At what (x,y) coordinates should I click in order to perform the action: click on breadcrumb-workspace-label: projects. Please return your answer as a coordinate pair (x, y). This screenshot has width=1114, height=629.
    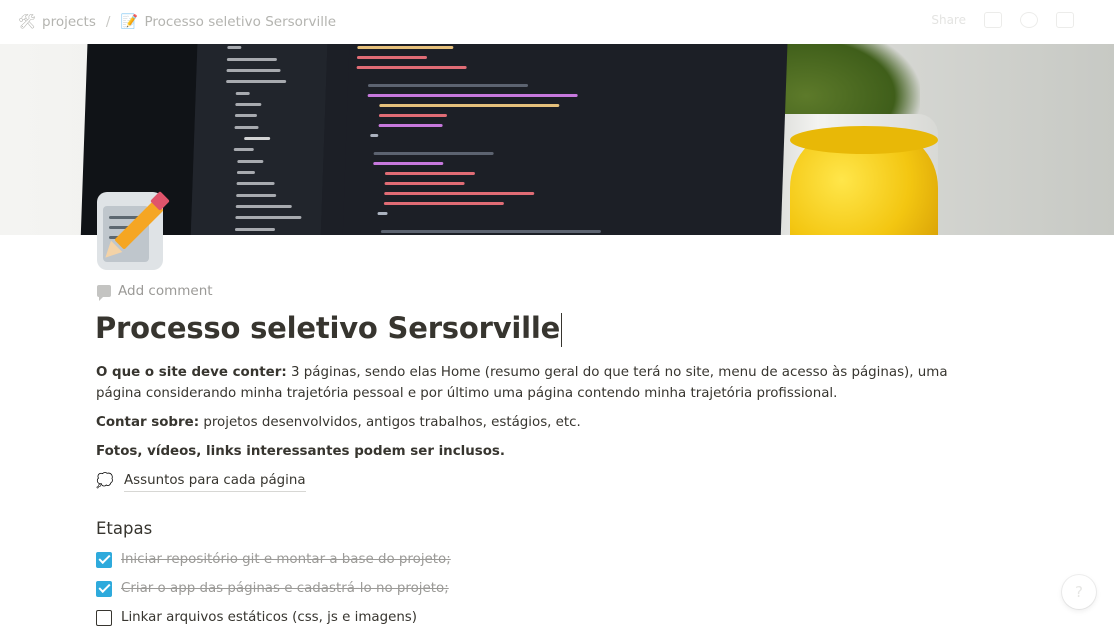
    Looking at the image, I should click on (69, 22).